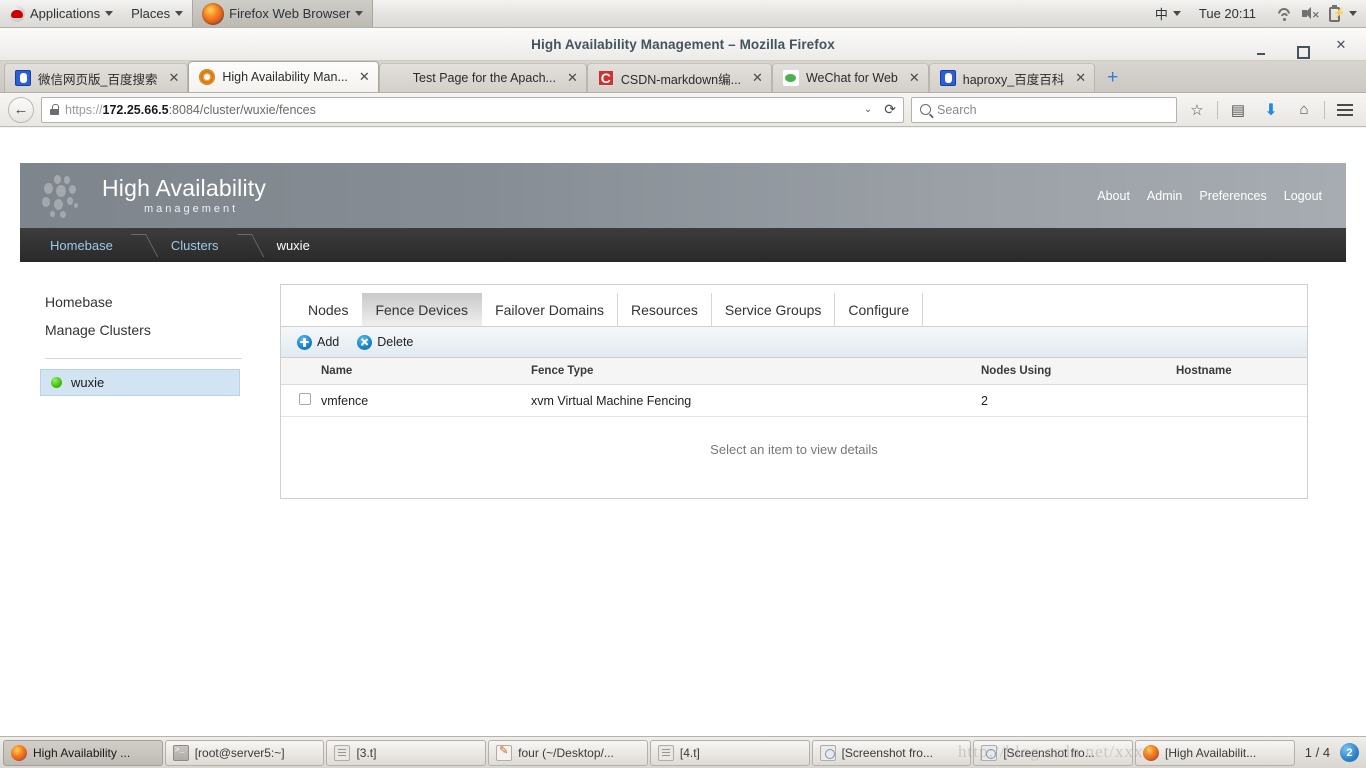 This screenshot has height=768, width=1366. I want to click on input-method-indicator: 中, so click(1168, 13).